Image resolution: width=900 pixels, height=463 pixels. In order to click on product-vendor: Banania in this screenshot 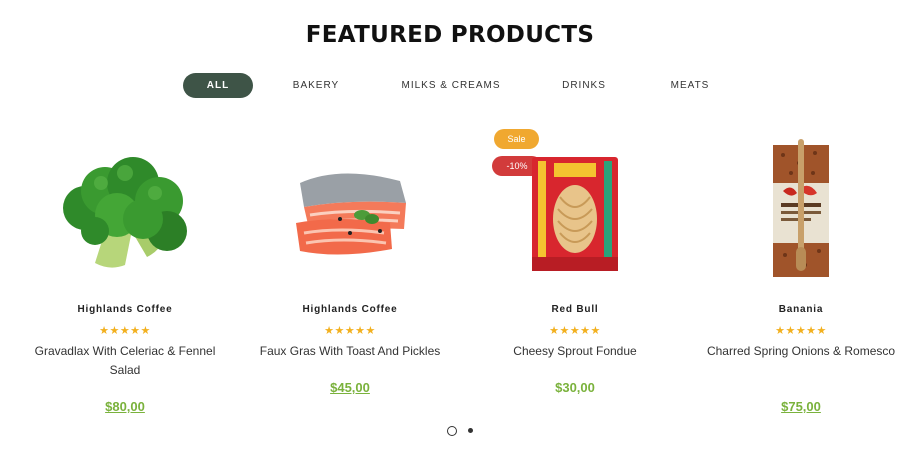, I will do `click(801, 309)`.